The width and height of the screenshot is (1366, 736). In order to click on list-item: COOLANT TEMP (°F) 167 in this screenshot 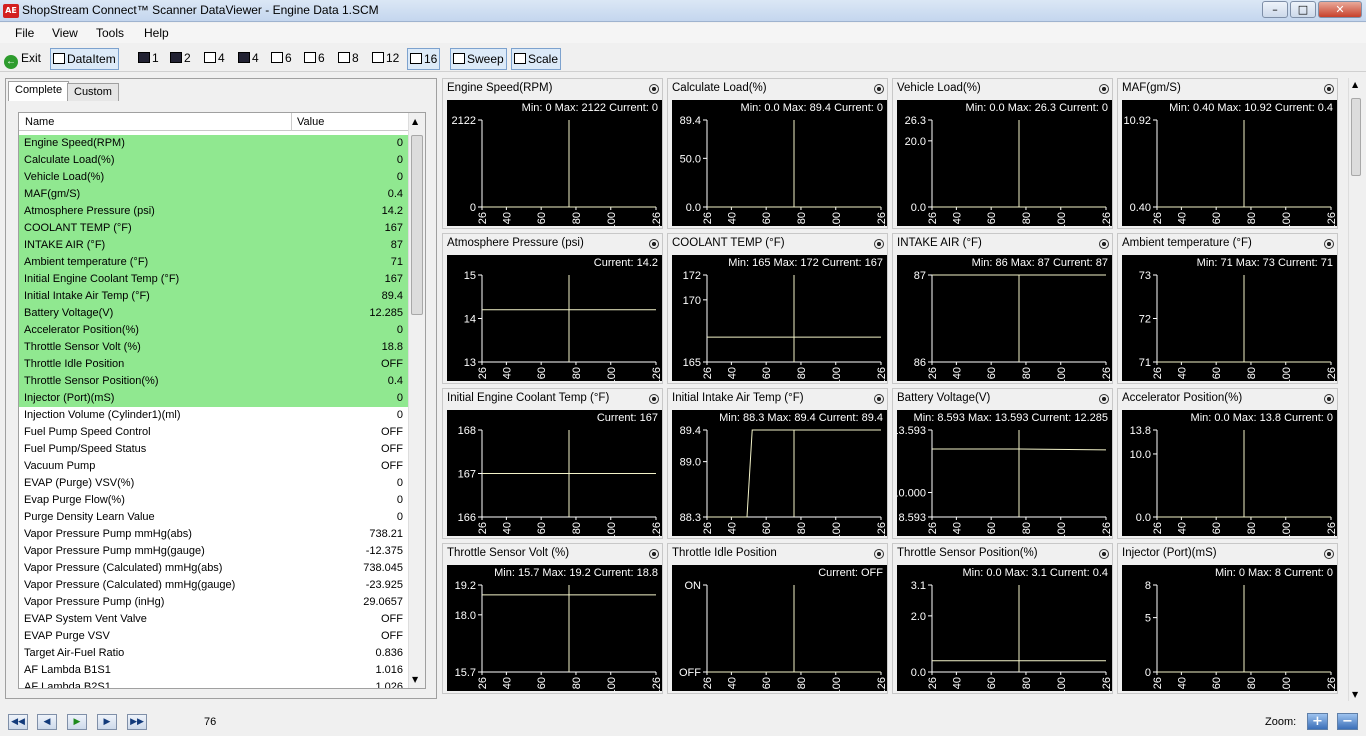, I will do `click(214, 228)`.